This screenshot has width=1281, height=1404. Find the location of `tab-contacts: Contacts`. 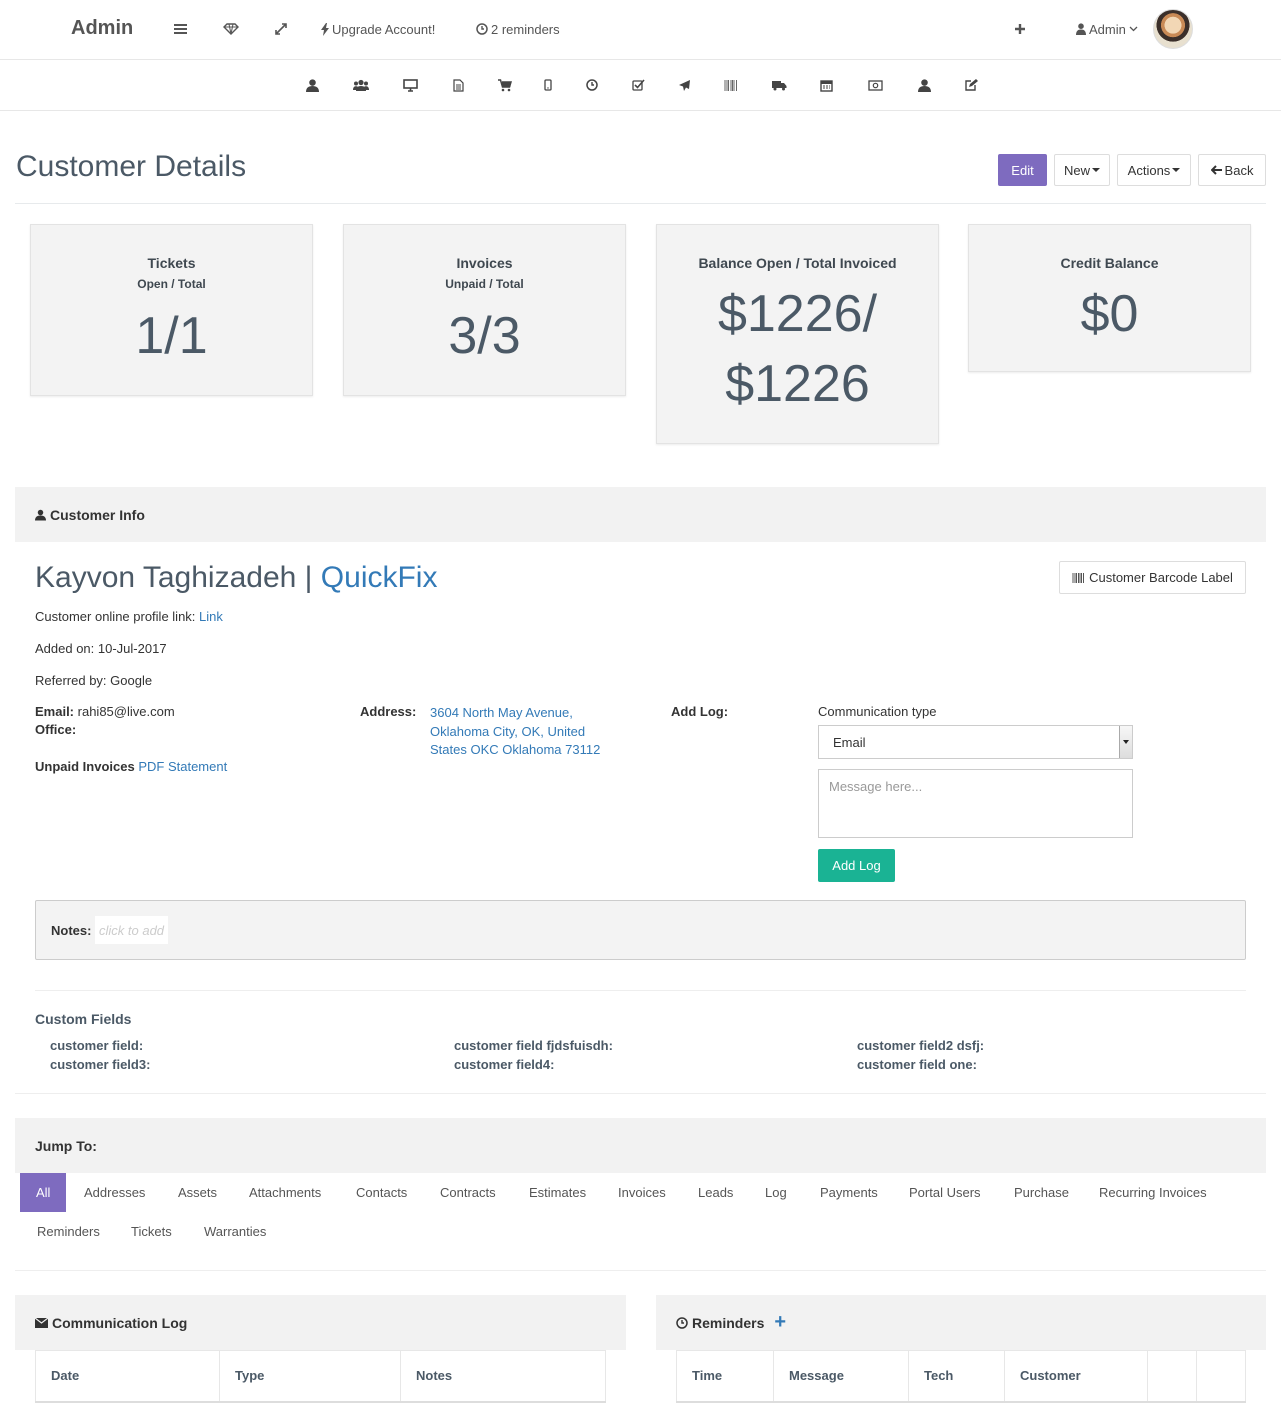

tab-contacts: Contacts is located at coordinates (381, 1192).